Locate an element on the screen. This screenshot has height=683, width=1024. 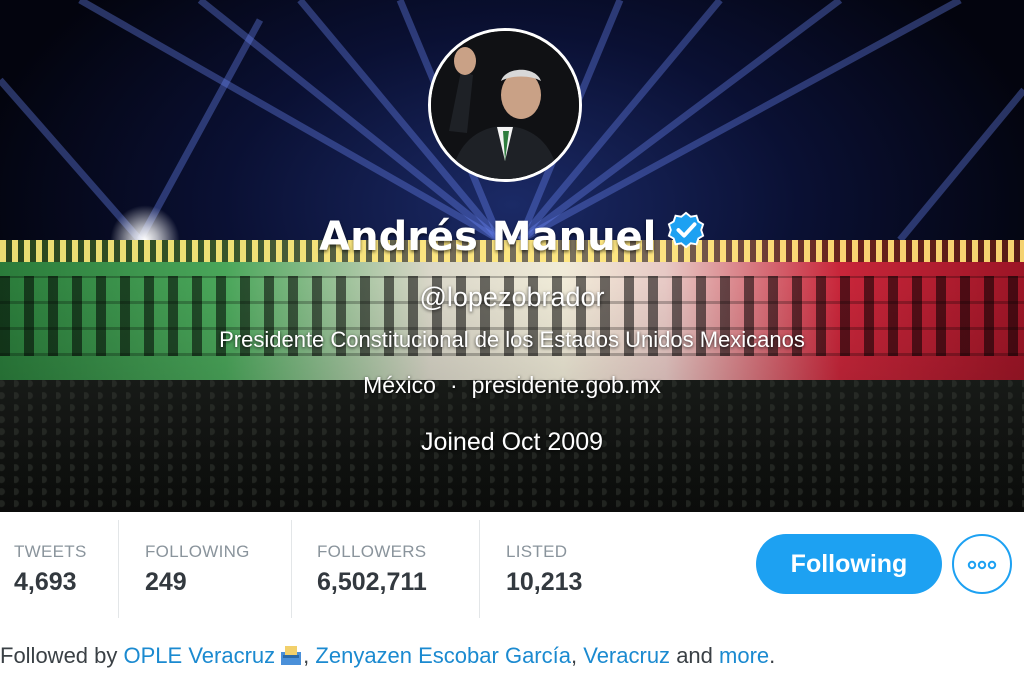
followed-by-user-link: OPLE Veracruz is located at coordinates (200, 655).